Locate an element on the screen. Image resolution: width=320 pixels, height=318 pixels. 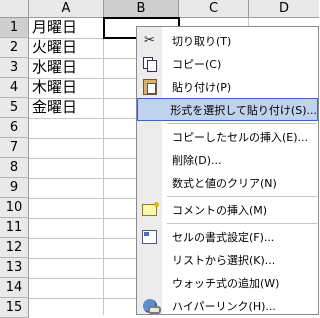
row-header-6: 6 is located at coordinates (14, 128).